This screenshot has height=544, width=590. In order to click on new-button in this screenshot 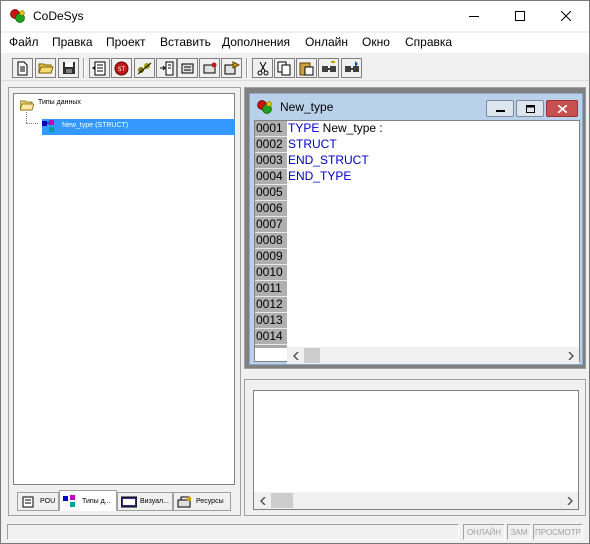, I will do `click(22, 68)`.